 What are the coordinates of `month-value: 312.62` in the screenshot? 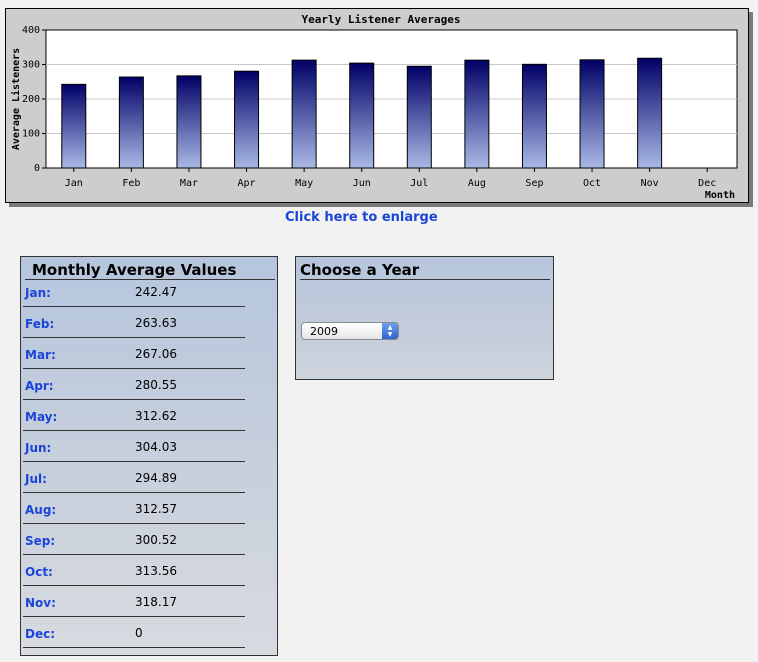 It's located at (156, 416).